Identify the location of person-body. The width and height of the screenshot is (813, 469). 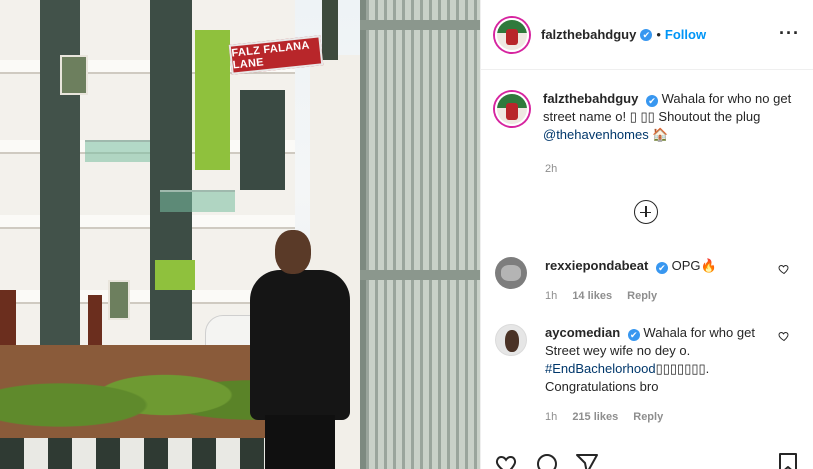
(300, 345).